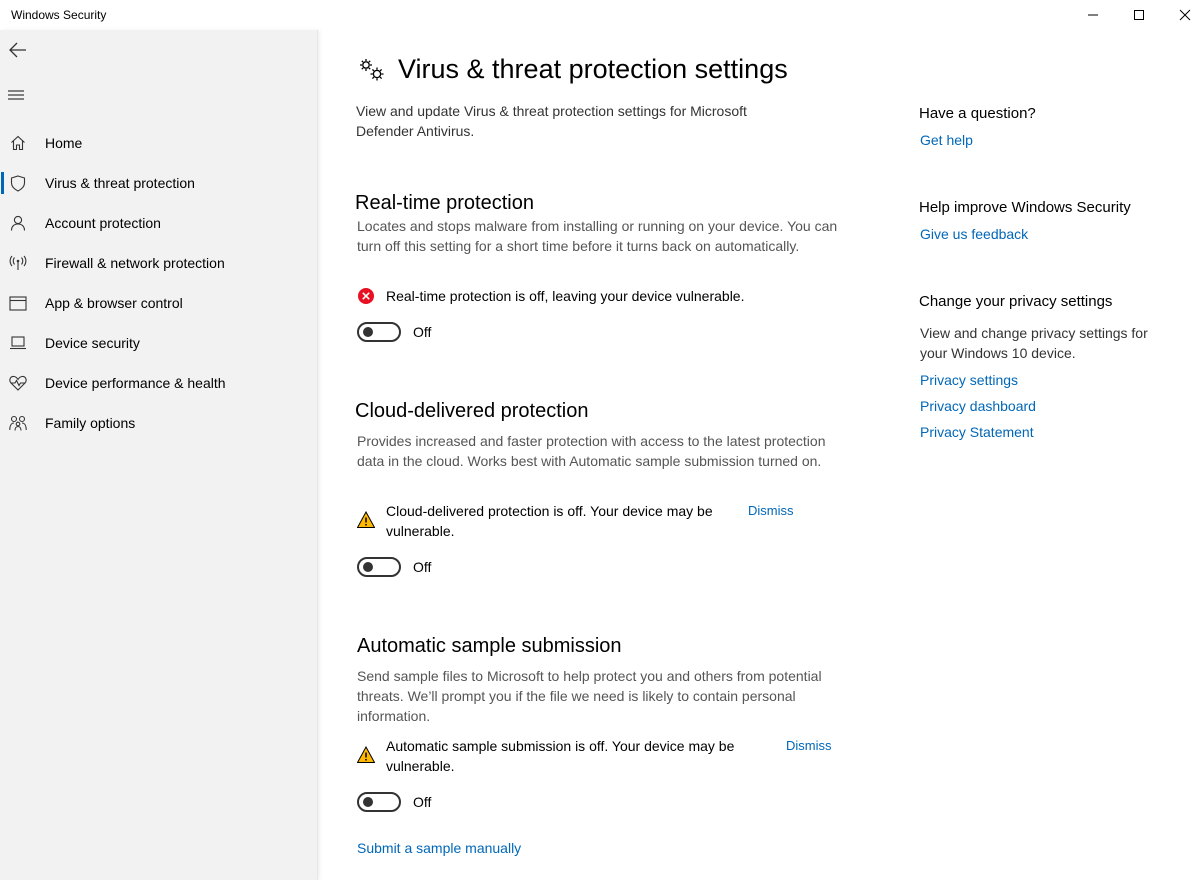 The width and height of the screenshot is (1204, 880). I want to click on person-icon, so click(18, 223).